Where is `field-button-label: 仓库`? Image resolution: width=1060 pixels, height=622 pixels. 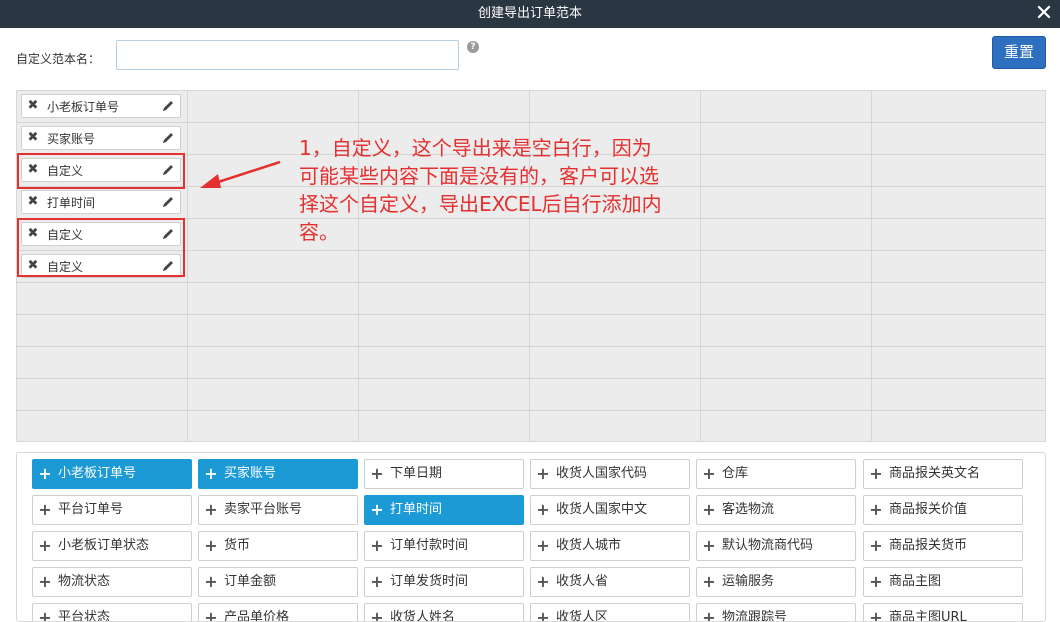
field-button-label: 仓库 is located at coordinates (735, 473).